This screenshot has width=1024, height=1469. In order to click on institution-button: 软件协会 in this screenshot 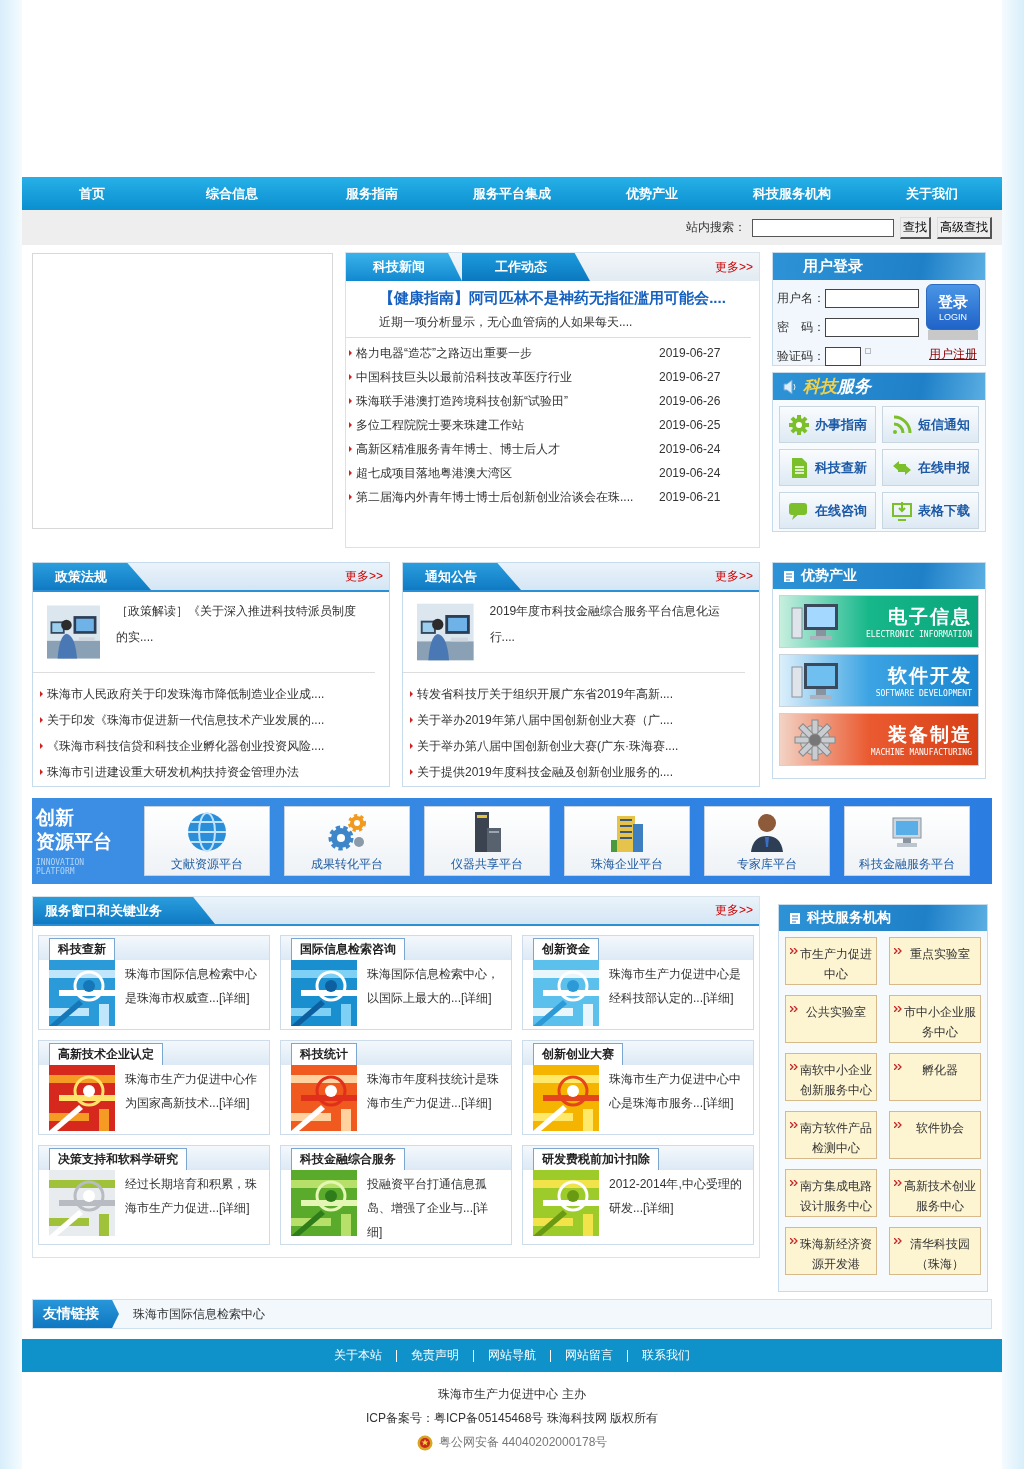, I will do `click(935, 1135)`.